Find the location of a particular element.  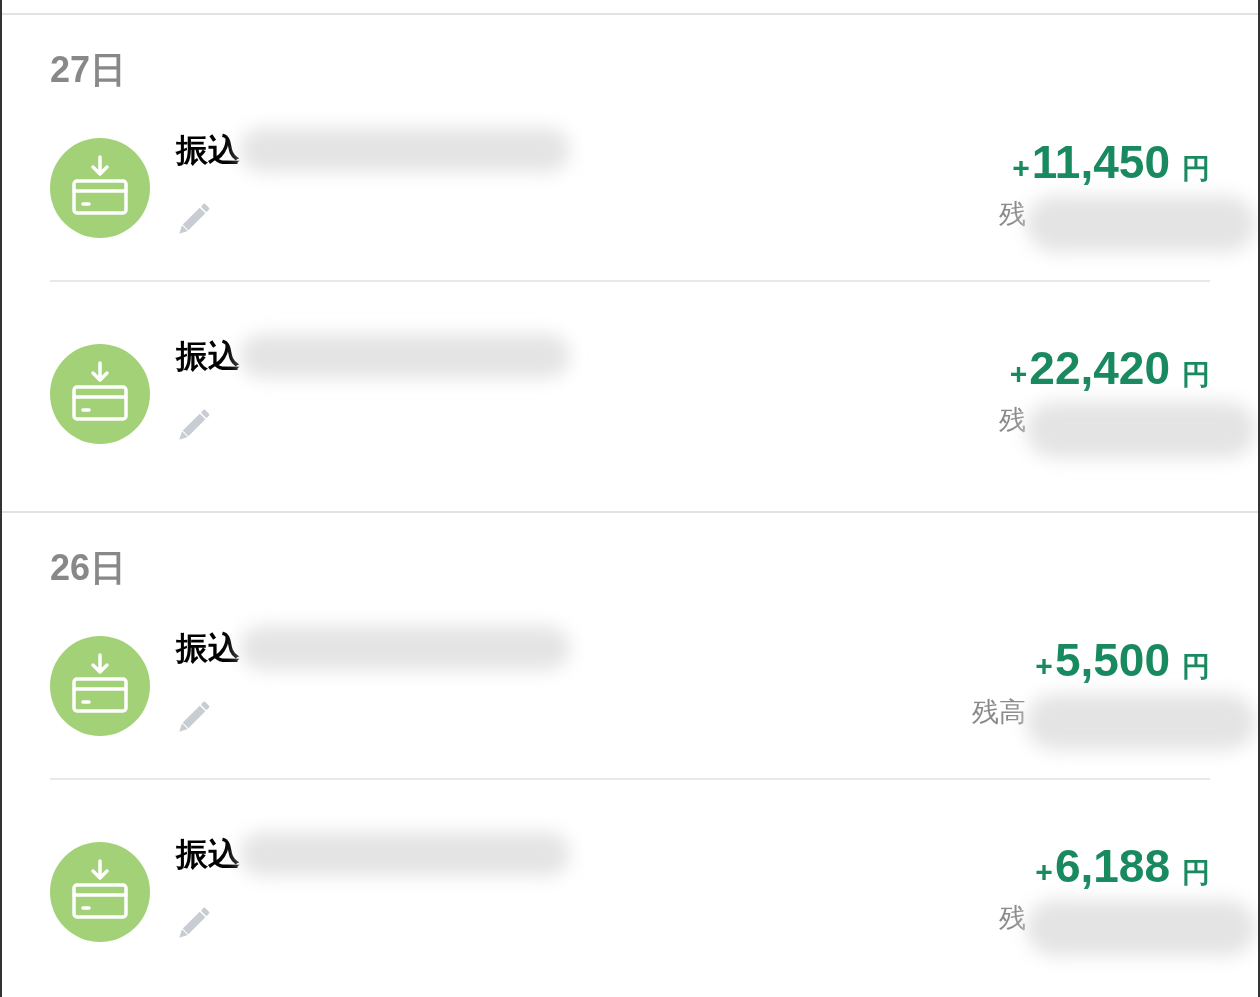

date-heading: 27日 is located at coordinates (89, 70).